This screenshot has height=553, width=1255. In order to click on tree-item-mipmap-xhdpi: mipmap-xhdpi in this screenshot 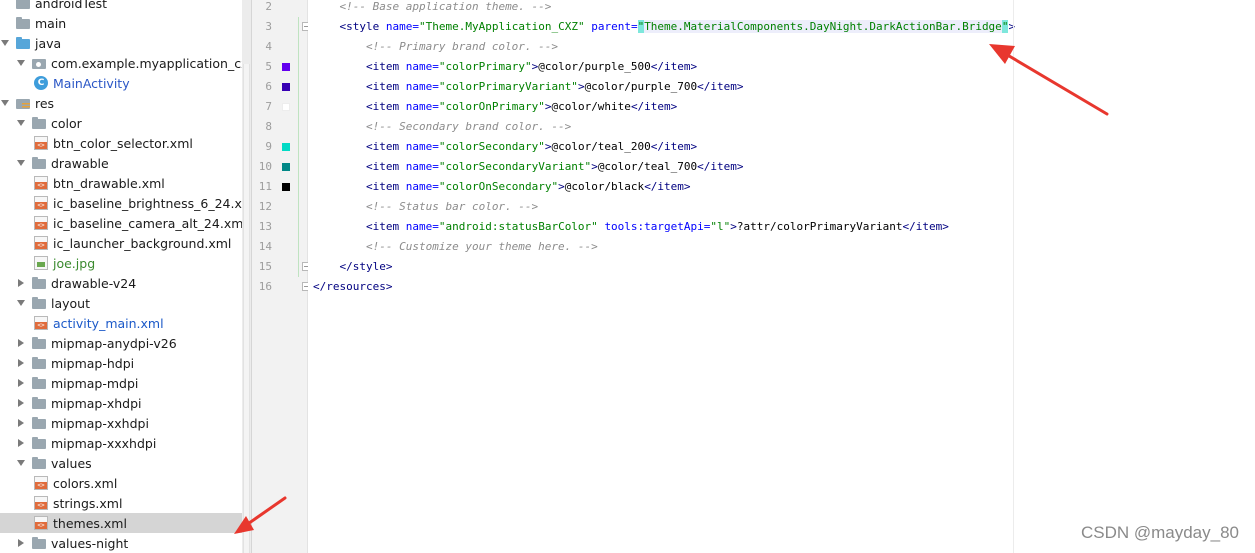, I will do `click(121, 403)`.